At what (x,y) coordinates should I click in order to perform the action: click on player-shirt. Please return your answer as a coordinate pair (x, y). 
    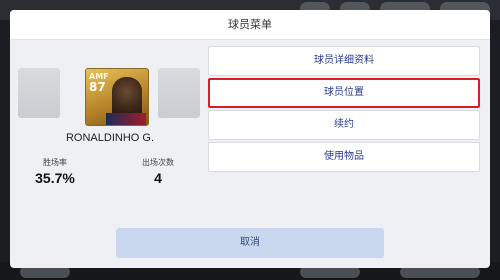
    Looking at the image, I should click on (126, 119).